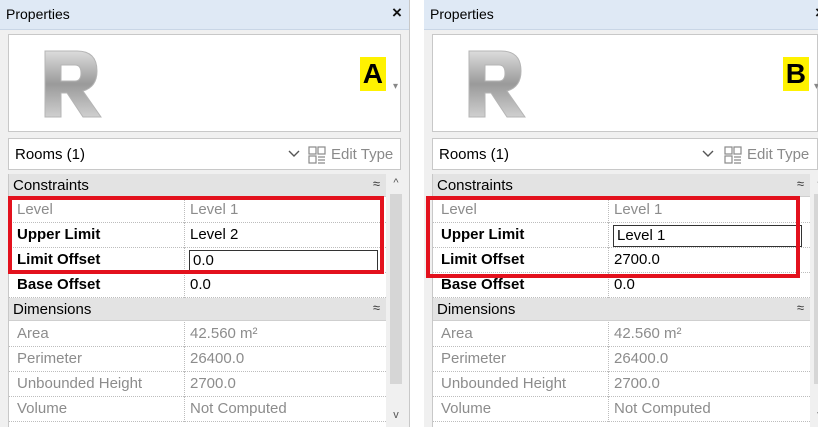  I want to click on property-value-field: 0.0, so click(286, 285).